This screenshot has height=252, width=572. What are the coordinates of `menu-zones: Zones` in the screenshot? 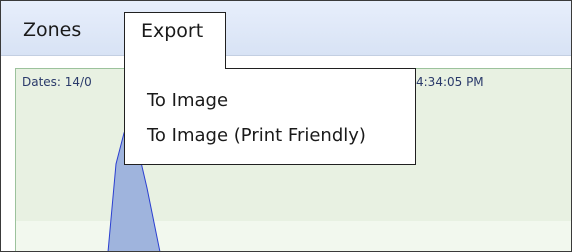 It's located at (52, 42).